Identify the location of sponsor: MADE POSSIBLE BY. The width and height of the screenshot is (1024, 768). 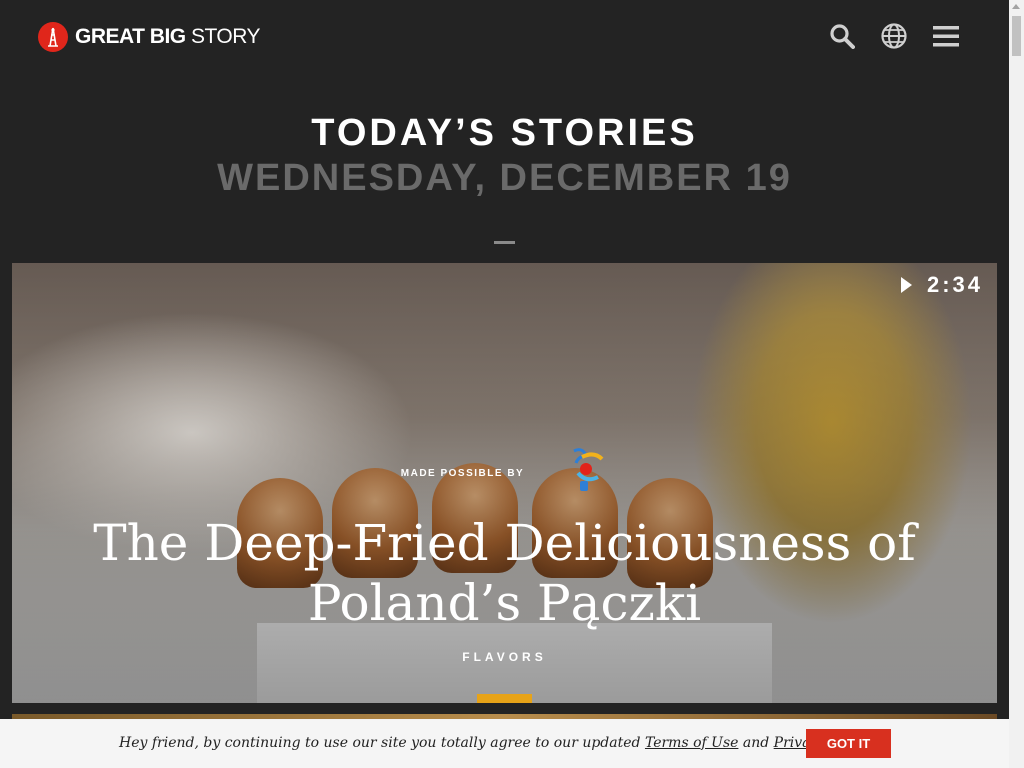
(504, 473).